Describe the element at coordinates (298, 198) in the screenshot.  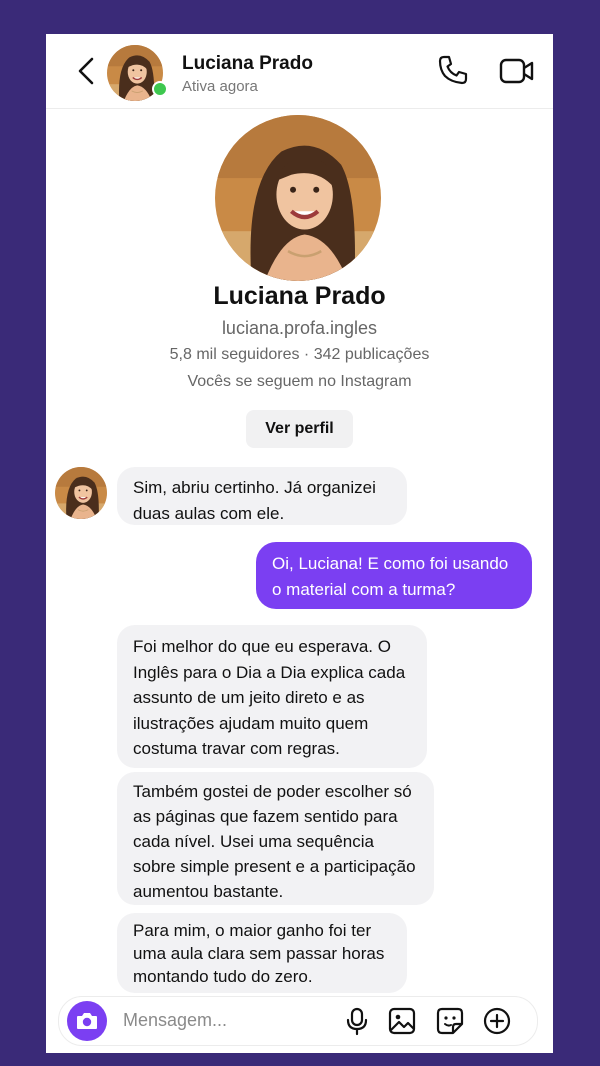
I see `profile-photo` at that location.